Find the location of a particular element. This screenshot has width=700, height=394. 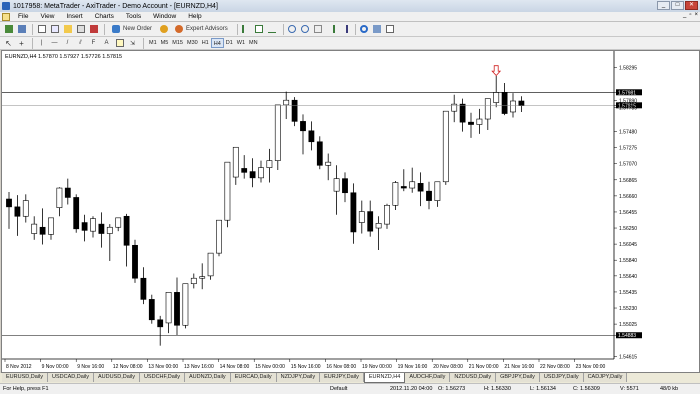

chart-tab-gbpjpy-daily: GBPJPY,Daily is located at coordinates (518, 377).